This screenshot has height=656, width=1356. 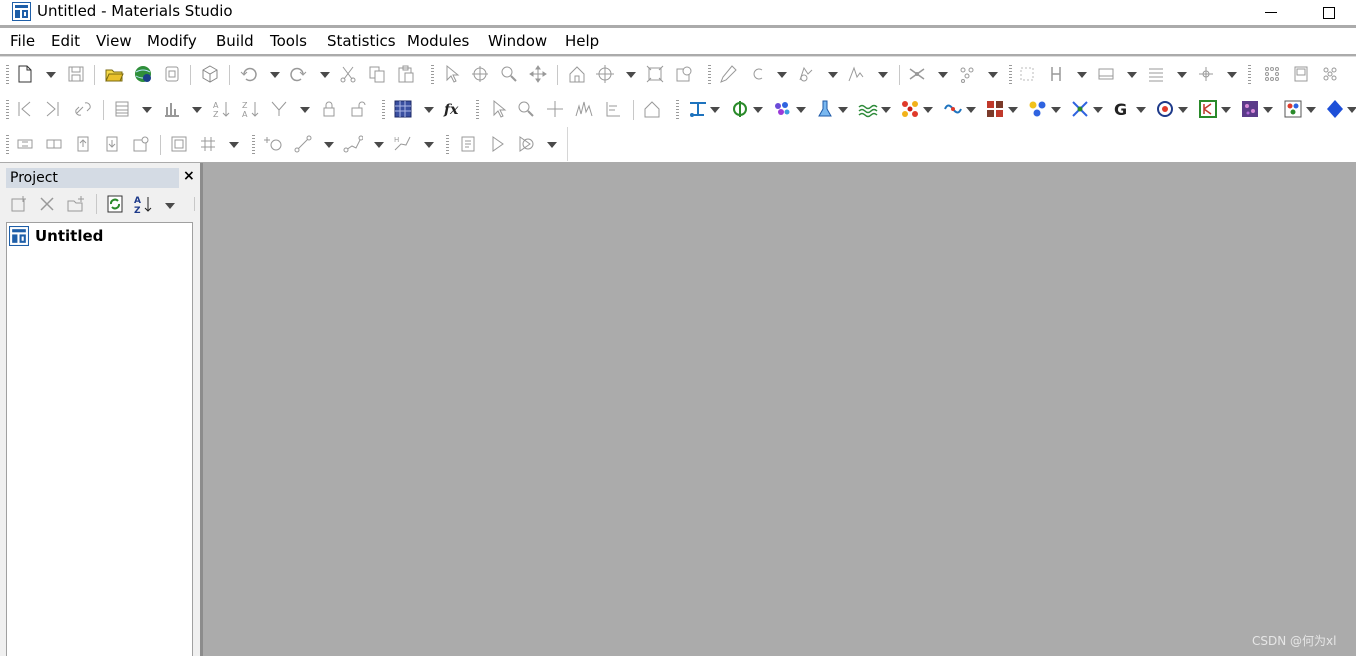 I want to click on module-2-icon, so click(x=740, y=109).